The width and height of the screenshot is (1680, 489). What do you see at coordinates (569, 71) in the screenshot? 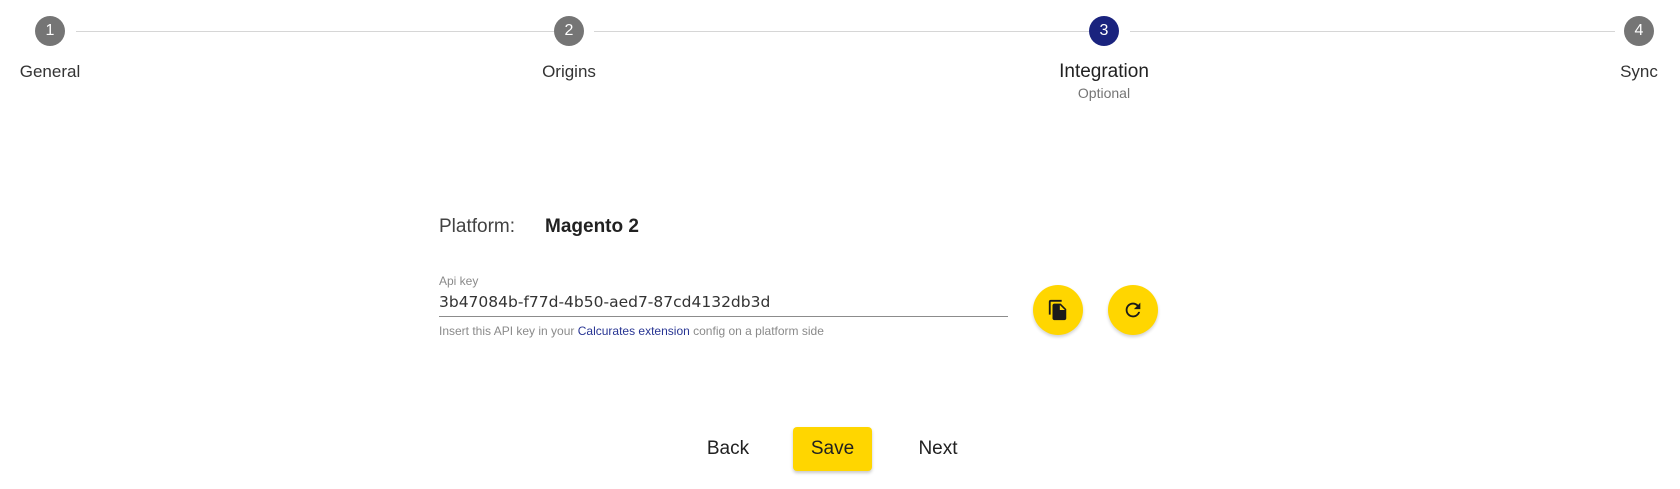
I see `step-label: Origins` at bounding box center [569, 71].